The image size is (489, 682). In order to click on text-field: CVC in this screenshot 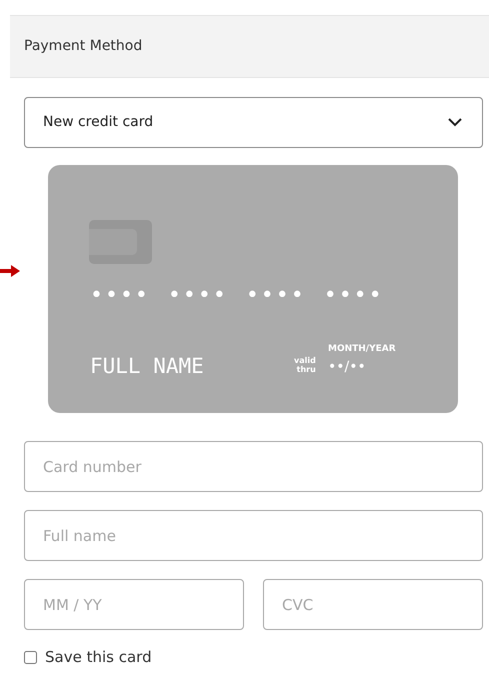, I will do `click(373, 604)`.